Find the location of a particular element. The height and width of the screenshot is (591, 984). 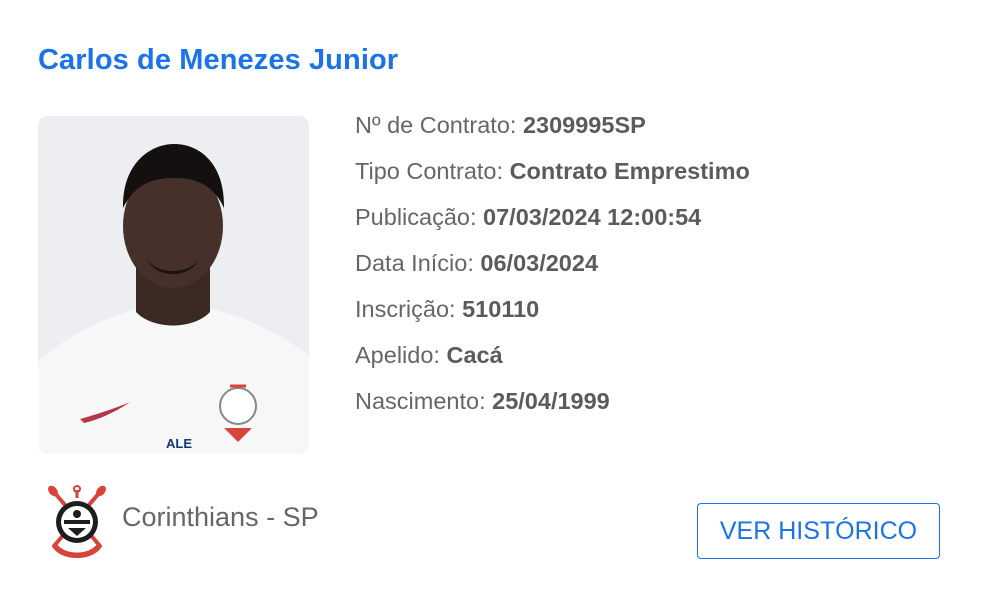

detail-registration: Inscrição: 510110 is located at coordinates (552, 315).